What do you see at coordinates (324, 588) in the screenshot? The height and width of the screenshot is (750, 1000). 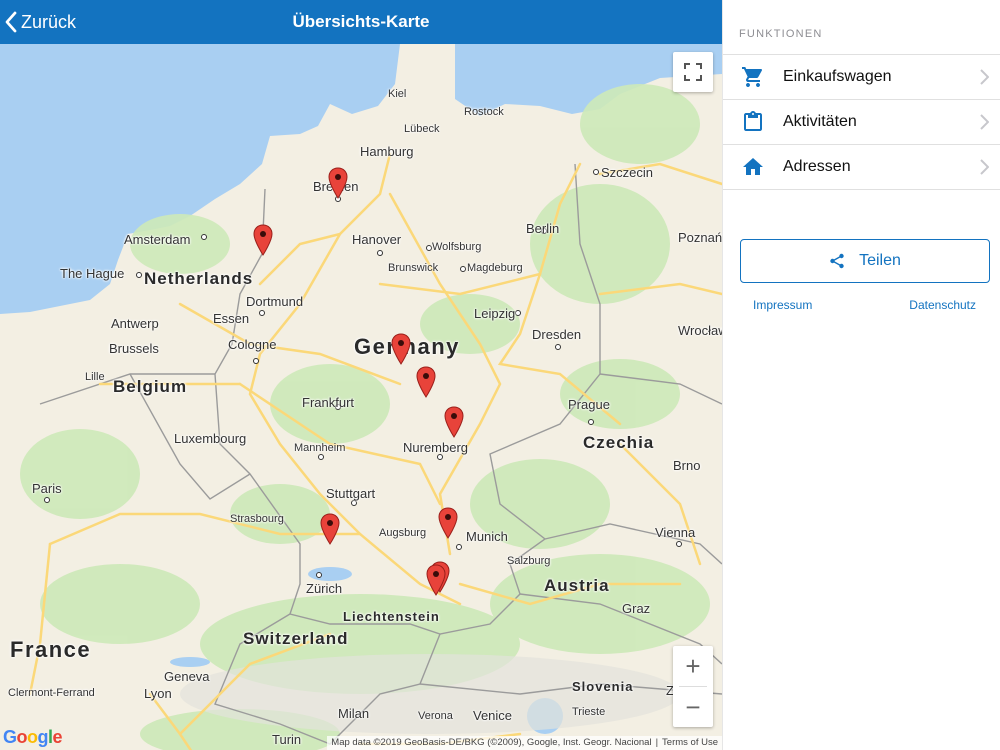 I see `map-label-zurich: Zürich` at bounding box center [324, 588].